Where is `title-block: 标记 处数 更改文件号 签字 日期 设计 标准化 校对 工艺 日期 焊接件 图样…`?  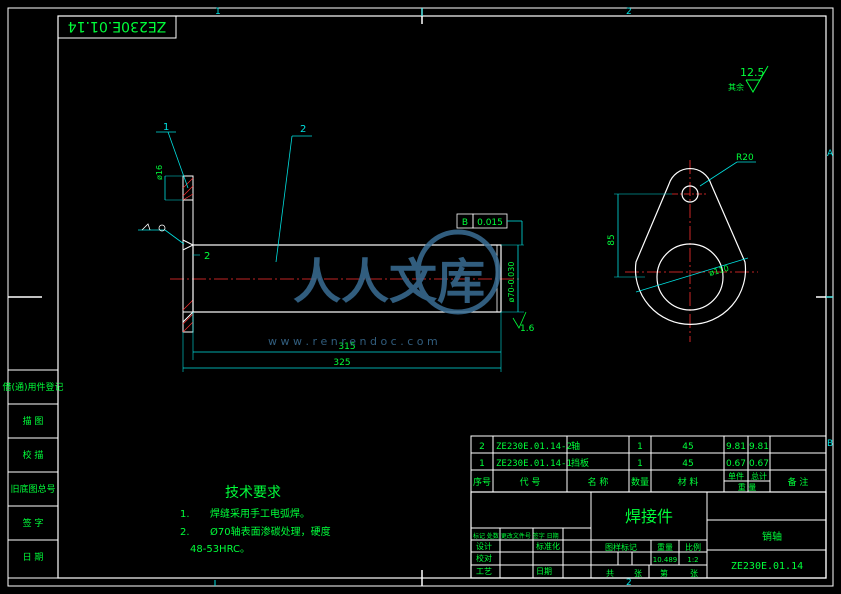
title-block: 标记 处数 更改文件号 签字 日期 设计 标准化 校对 工艺 日期 焊接件 图样… is located at coordinates (648, 535).